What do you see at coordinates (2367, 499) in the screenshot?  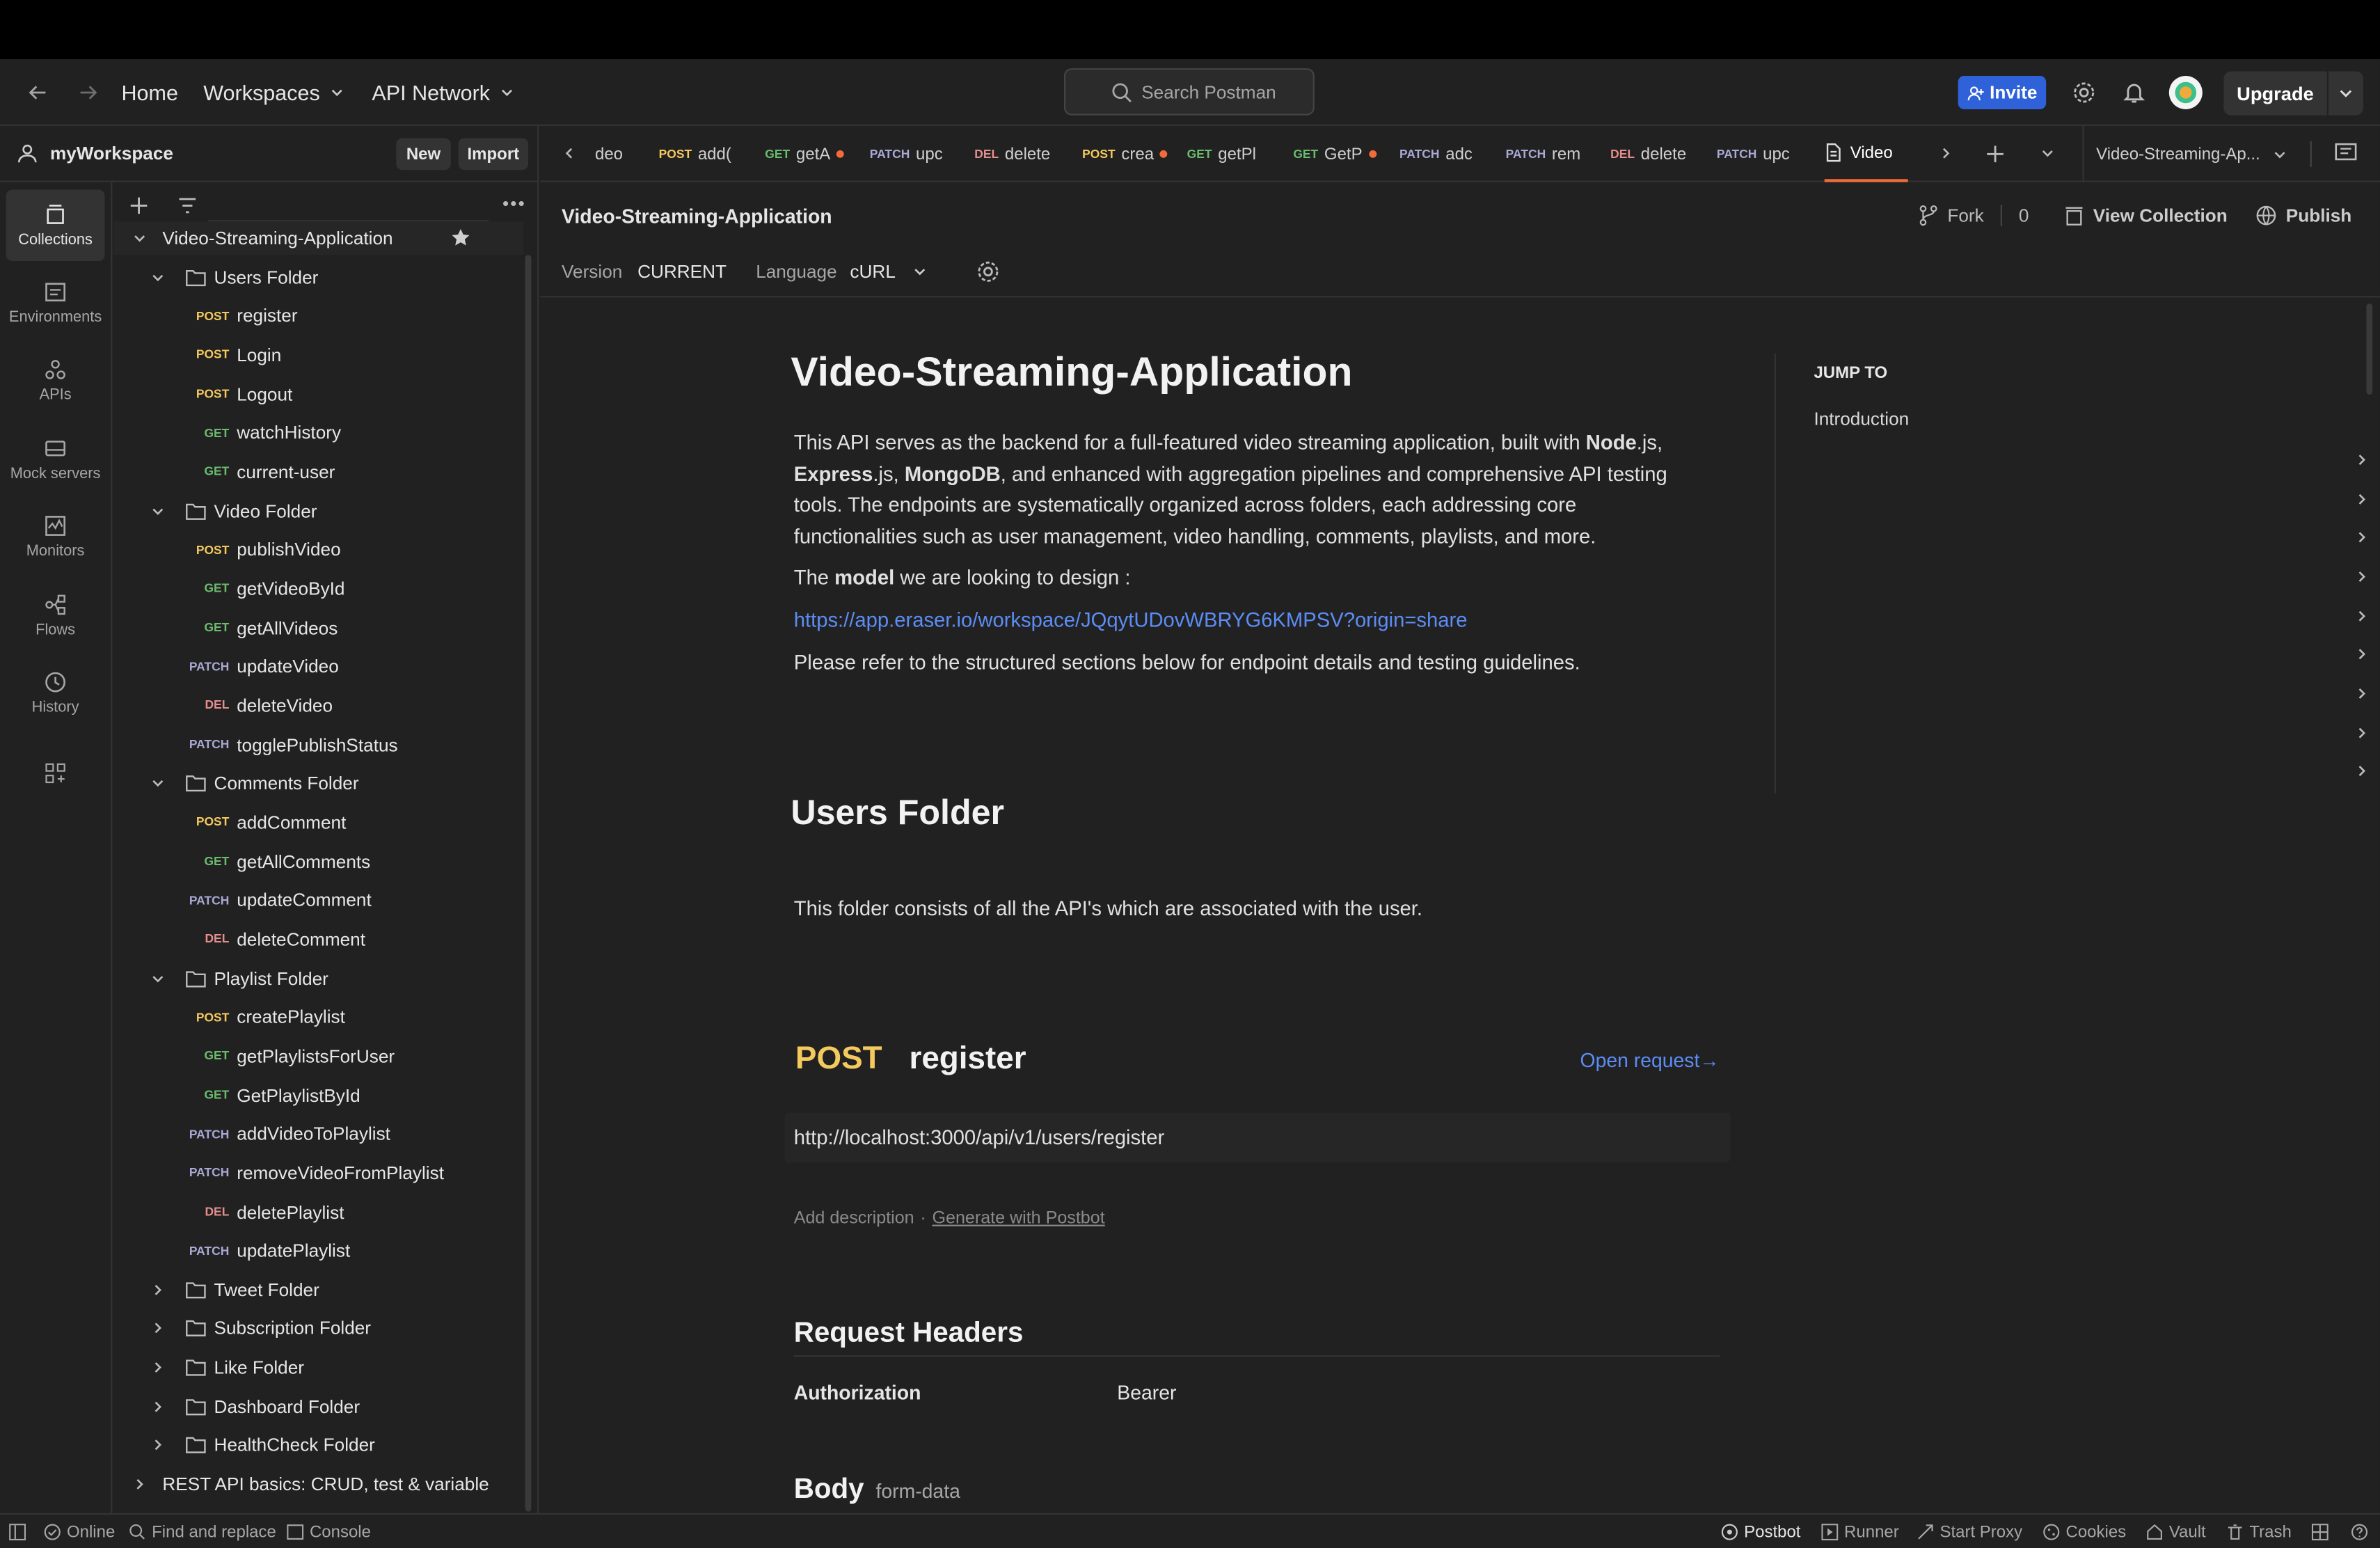 I see `jump-folder-item: Video Folder` at bounding box center [2367, 499].